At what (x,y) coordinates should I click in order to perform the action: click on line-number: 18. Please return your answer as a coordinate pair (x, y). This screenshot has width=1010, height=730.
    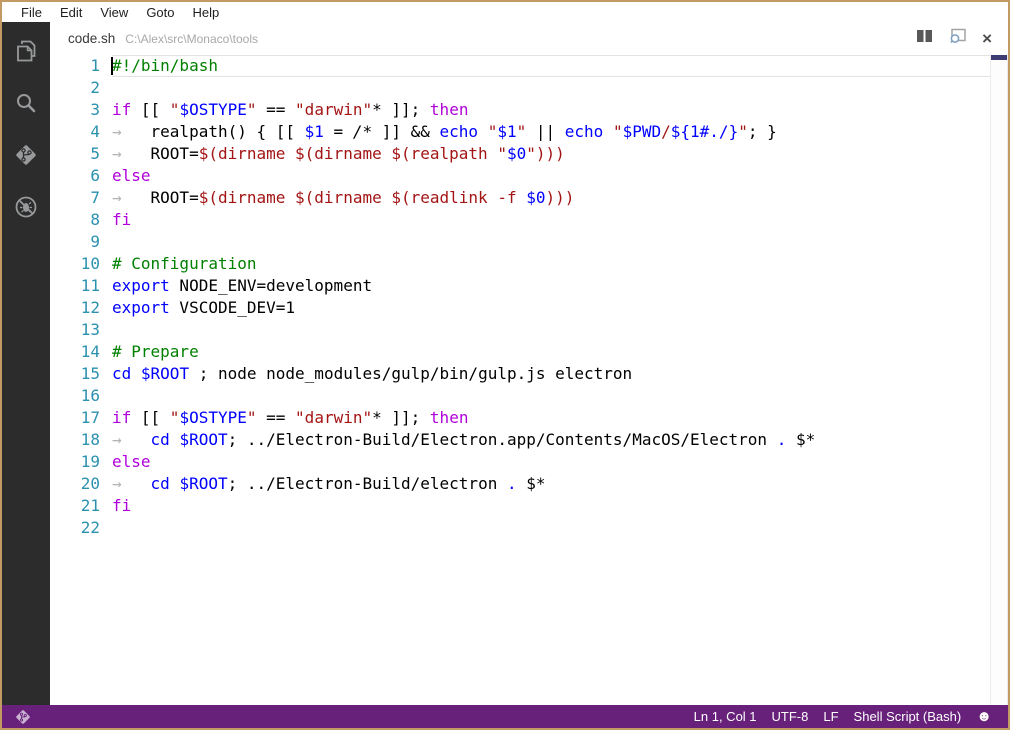
    Looking at the image, I should click on (79, 440).